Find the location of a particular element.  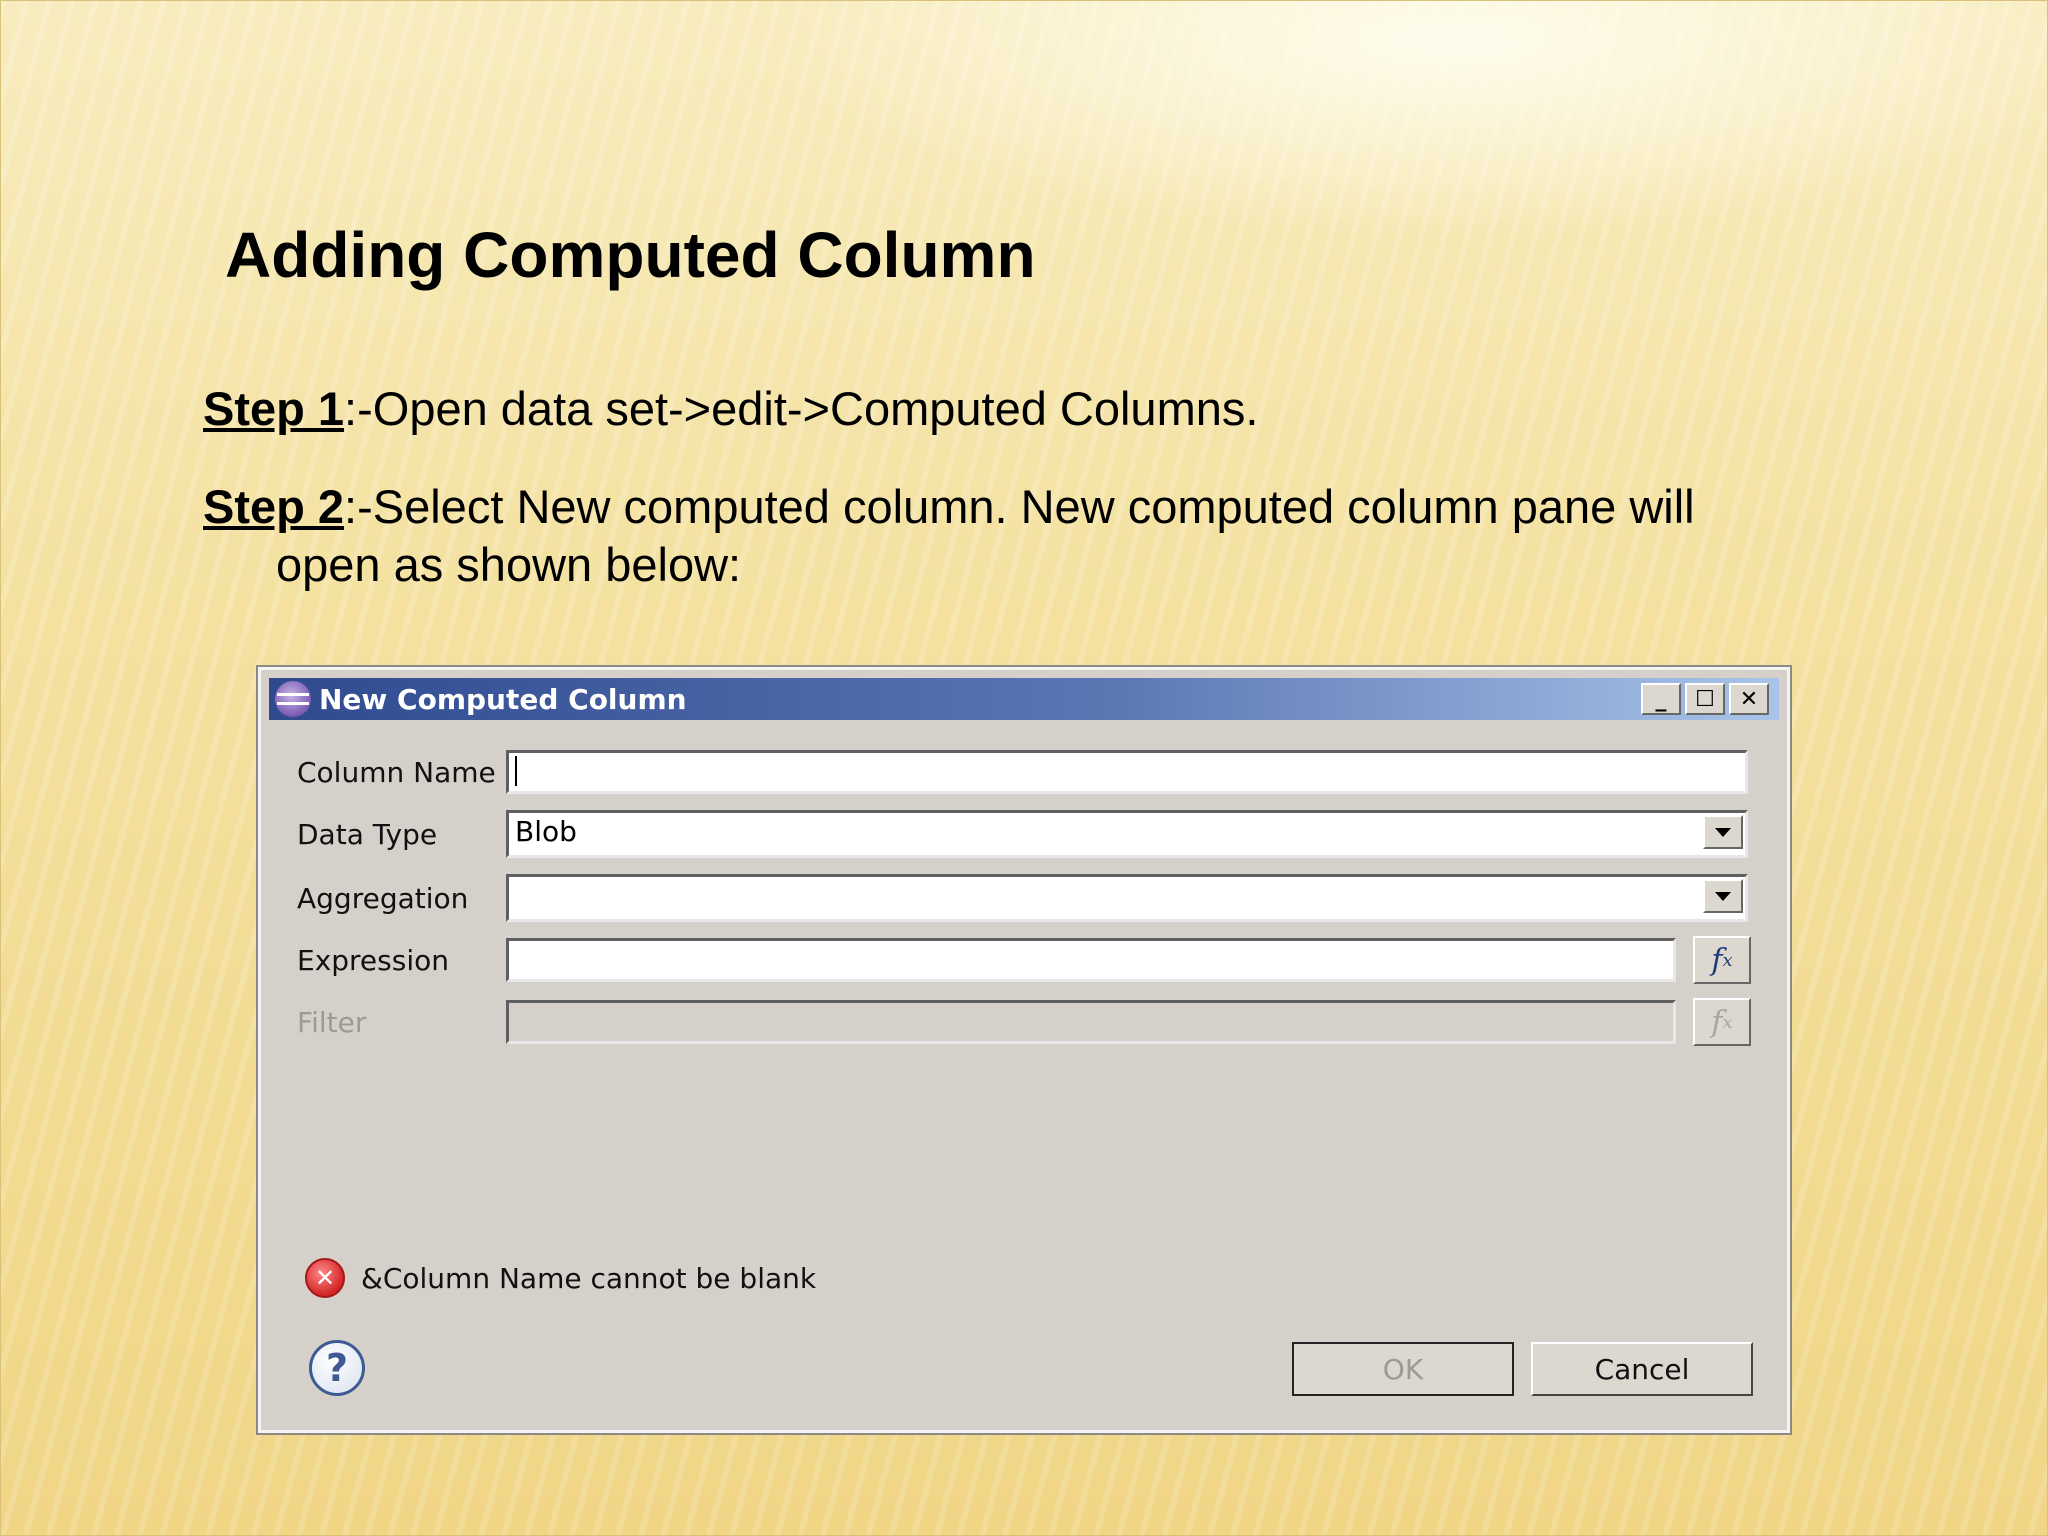

window-controls: _ ☐ ✕ is located at coordinates (1705, 699).